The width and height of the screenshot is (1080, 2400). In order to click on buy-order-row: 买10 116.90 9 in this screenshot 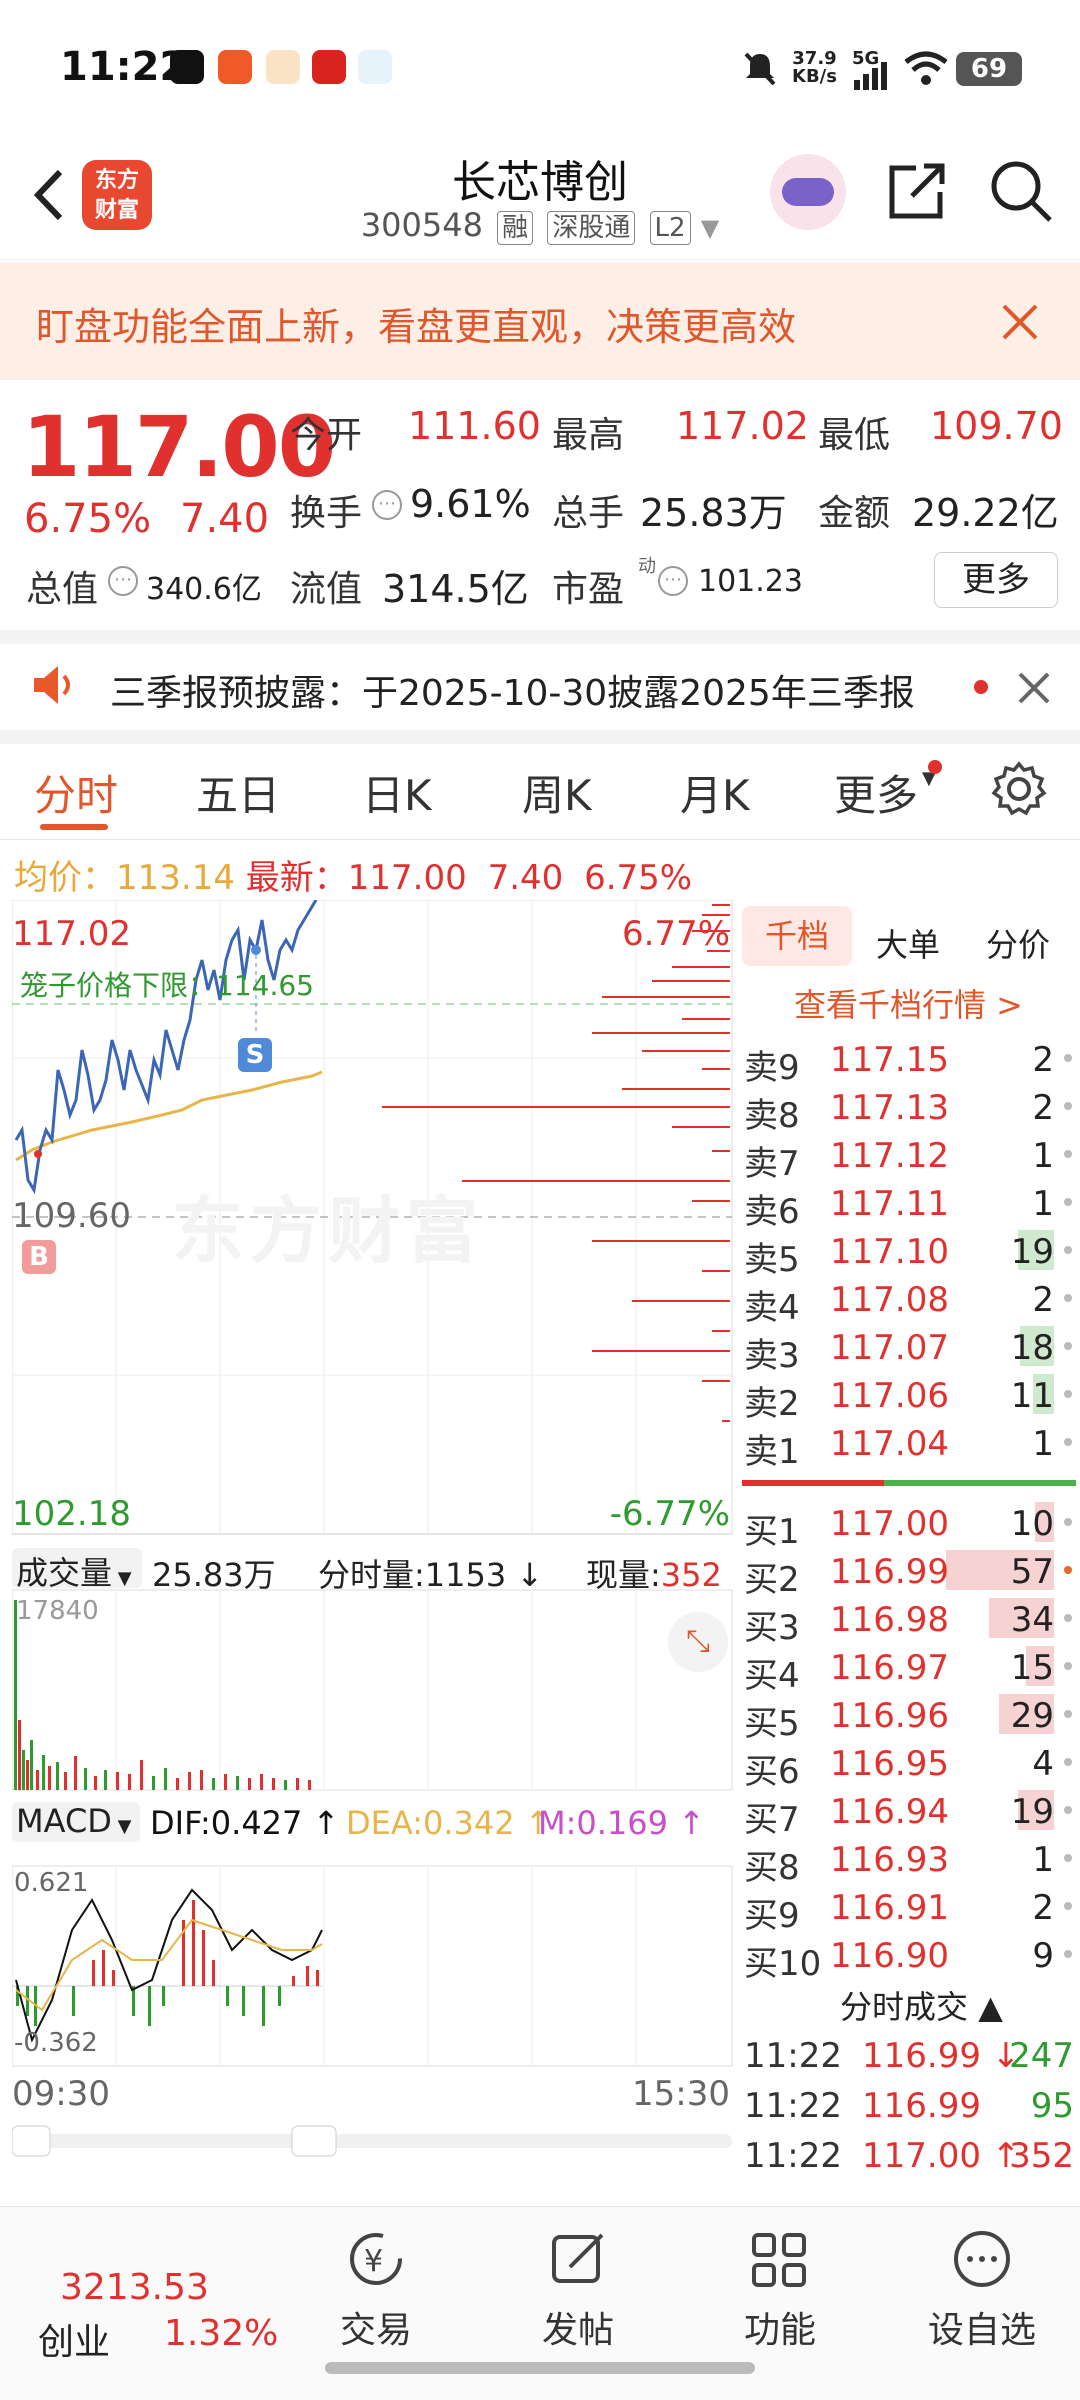, I will do `click(909, 1957)`.